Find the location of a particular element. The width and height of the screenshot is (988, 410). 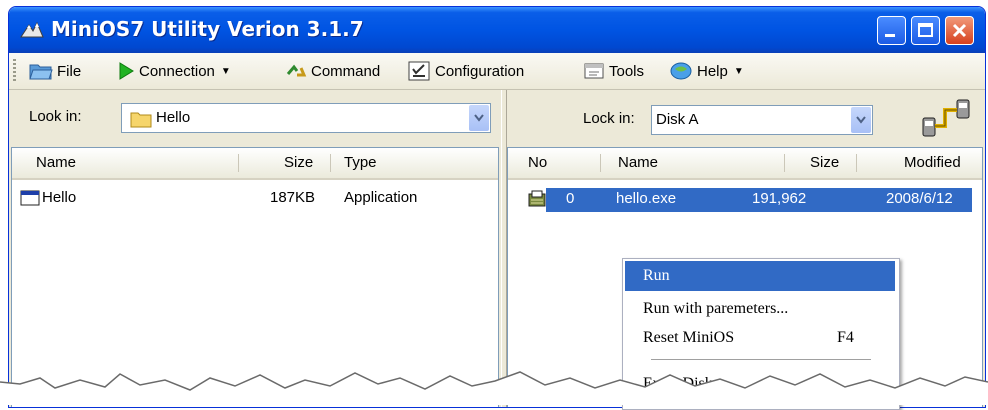

menu-item-run: Run is located at coordinates (760, 276).